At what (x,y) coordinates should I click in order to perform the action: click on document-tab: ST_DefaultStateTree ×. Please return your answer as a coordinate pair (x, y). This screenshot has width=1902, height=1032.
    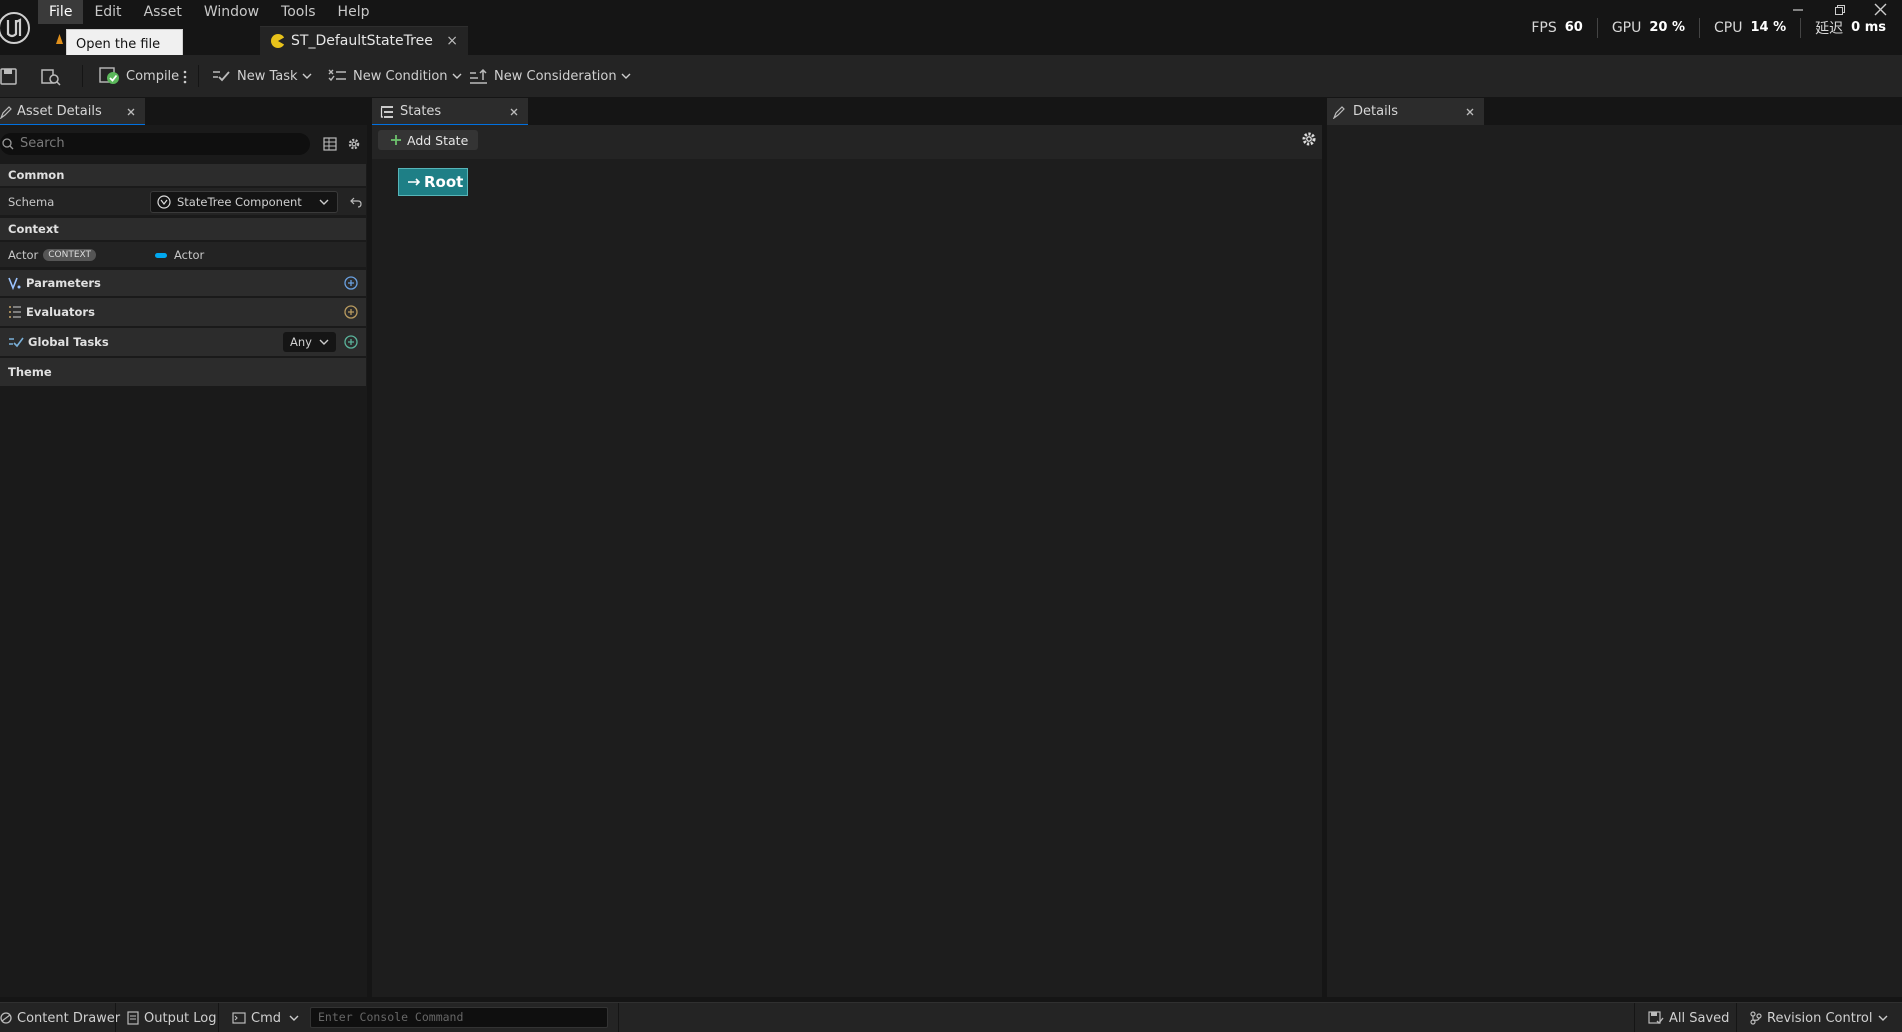
    Looking at the image, I should click on (364, 40).